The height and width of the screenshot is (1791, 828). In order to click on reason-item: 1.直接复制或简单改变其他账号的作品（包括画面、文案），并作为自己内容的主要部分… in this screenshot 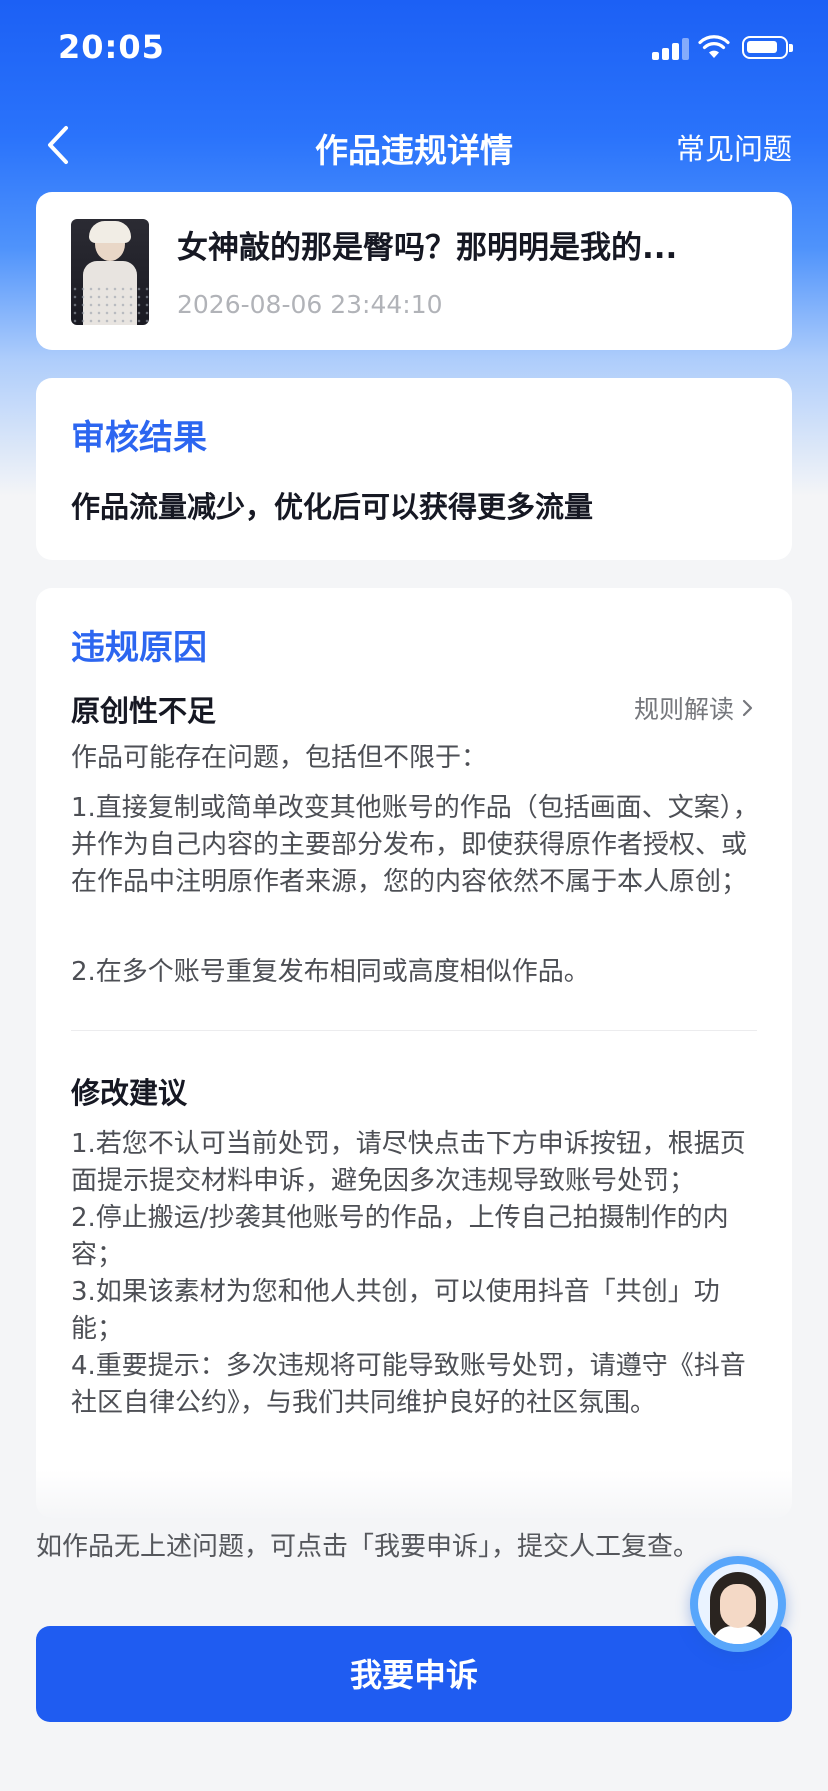, I will do `click(415, 845)`.